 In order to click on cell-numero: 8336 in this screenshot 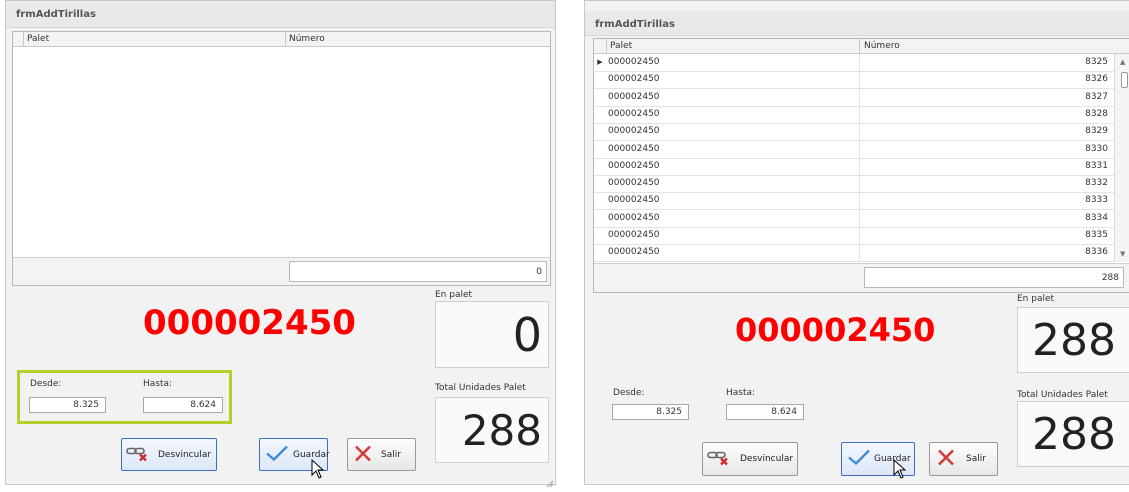, I will do `click(1096, 252)`.